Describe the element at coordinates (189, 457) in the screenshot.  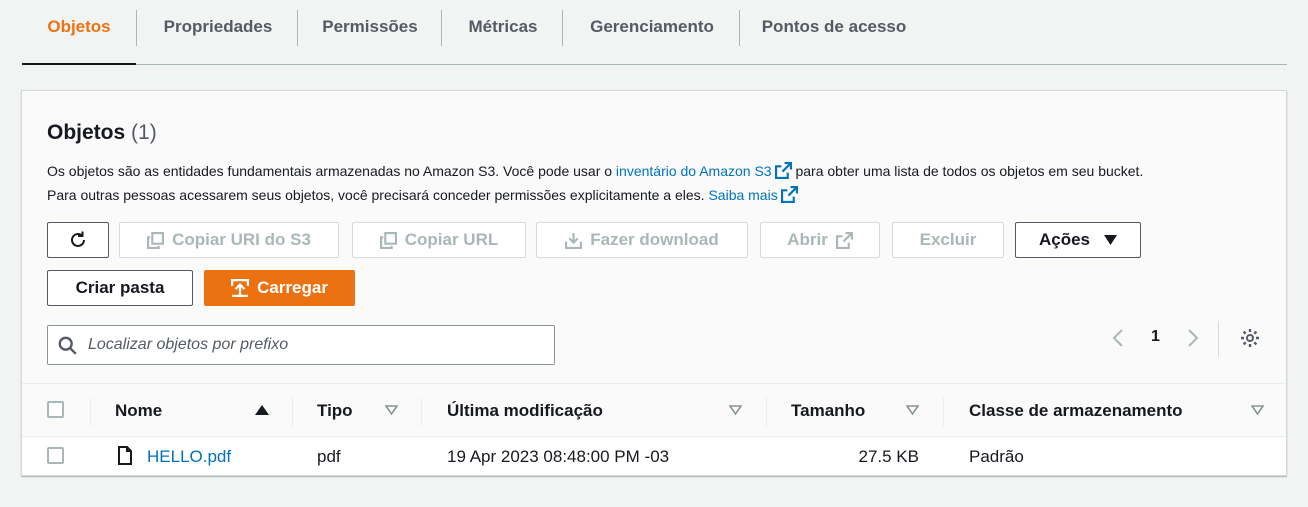
I see `object-name-link: HELLO.pdf` at that location.